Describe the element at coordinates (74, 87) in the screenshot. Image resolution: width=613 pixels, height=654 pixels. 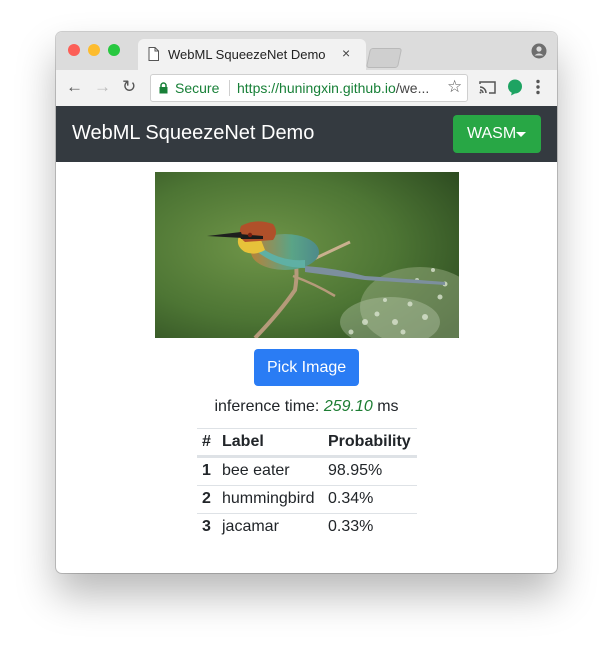
I see `back-arrow-icon: ←` at that location.